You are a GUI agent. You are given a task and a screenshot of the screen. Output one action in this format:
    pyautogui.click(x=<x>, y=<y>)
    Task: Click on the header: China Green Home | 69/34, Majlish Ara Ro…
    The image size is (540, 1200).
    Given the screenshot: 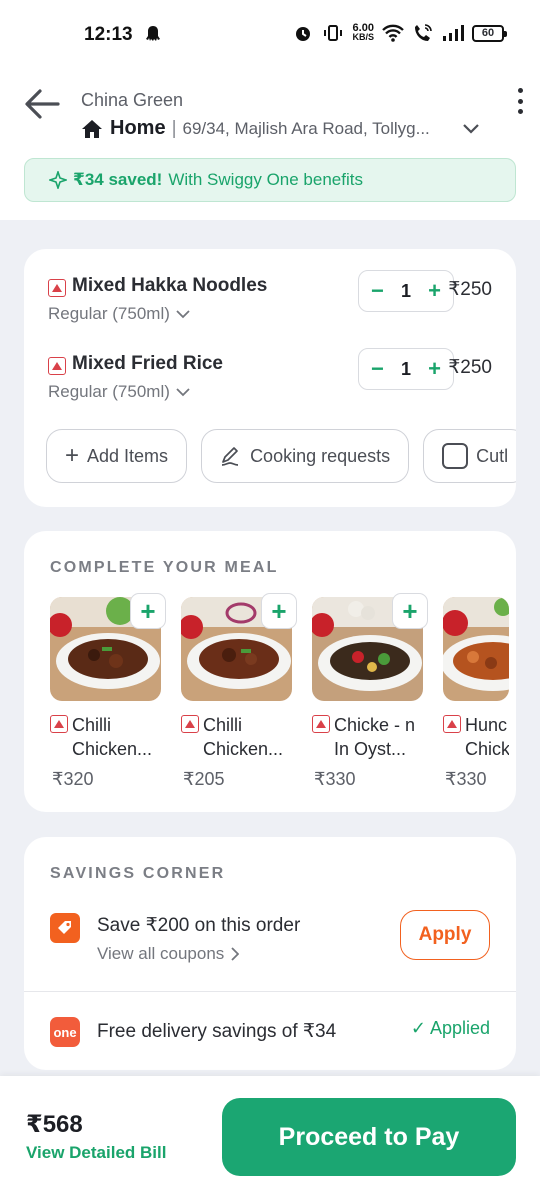 What is the action you would take?
    pyautogui.click(x=270, y=146)
    